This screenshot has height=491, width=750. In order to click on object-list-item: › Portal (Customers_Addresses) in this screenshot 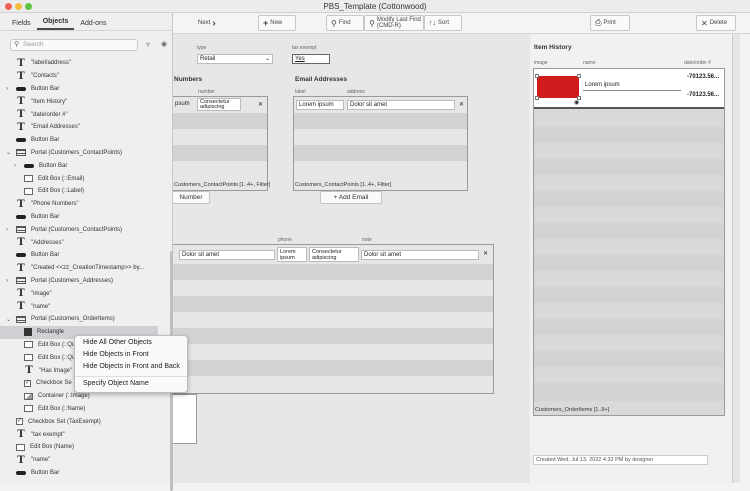, I will do `click(79, 281)`.